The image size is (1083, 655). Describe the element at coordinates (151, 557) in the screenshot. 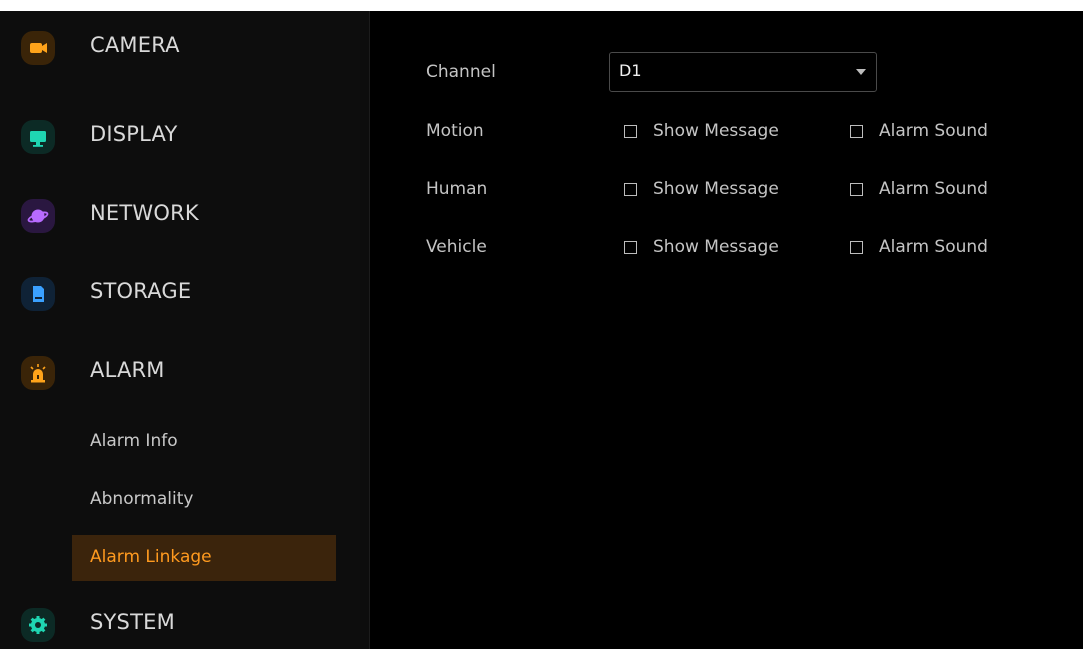

I see `sidebar-subitem-label: Alarm Linkage` at that location.